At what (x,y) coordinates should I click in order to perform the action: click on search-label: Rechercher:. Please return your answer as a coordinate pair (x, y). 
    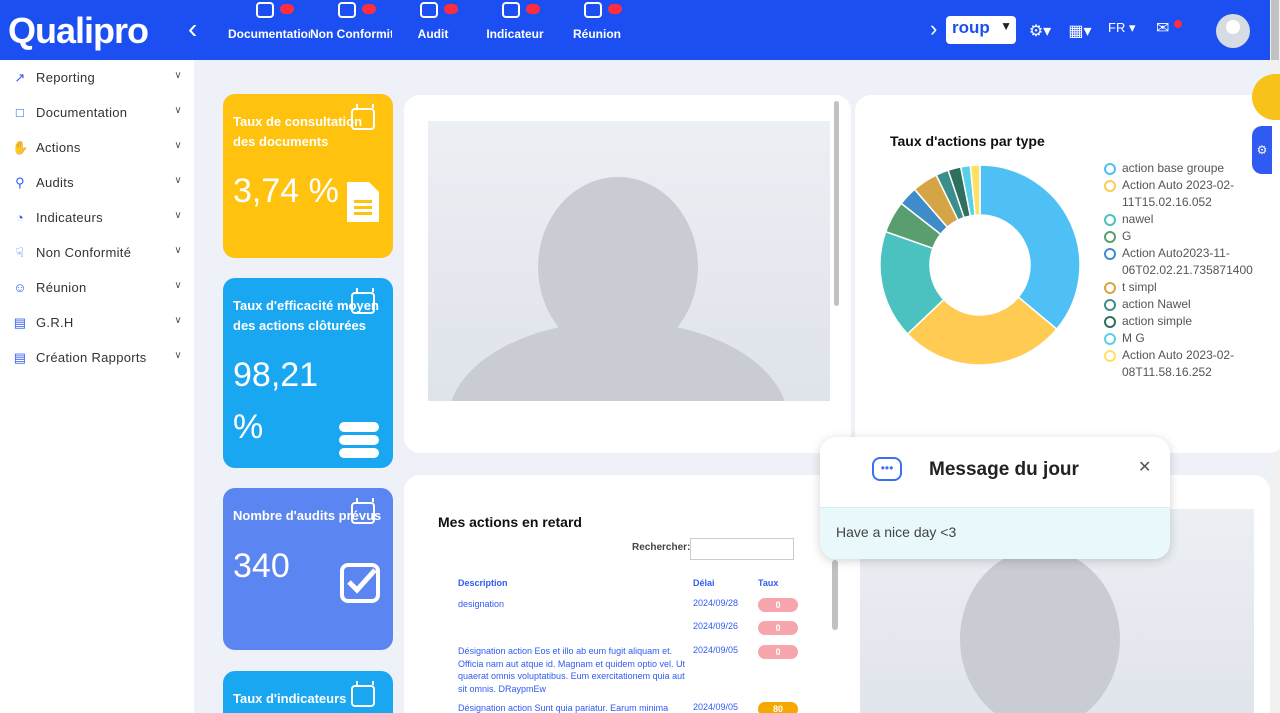
    Looking at the image, I should click on (661, 547).